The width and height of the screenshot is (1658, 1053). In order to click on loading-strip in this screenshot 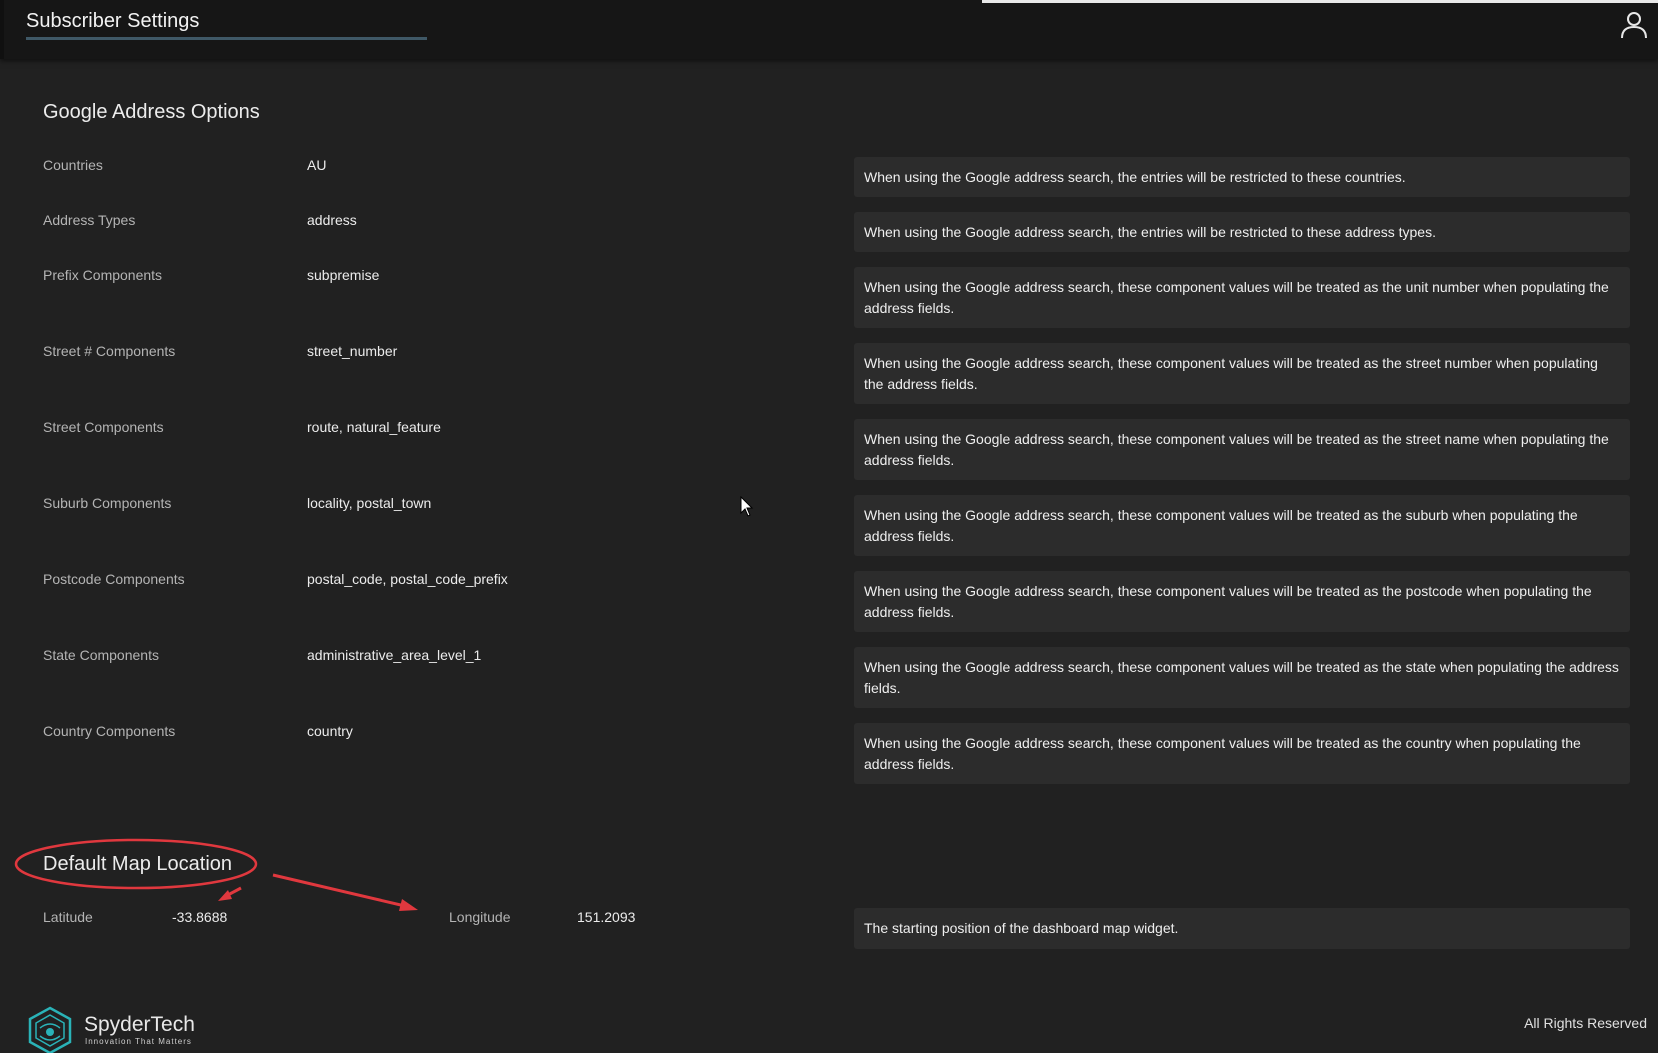, I will do `click(1320, 1)`.